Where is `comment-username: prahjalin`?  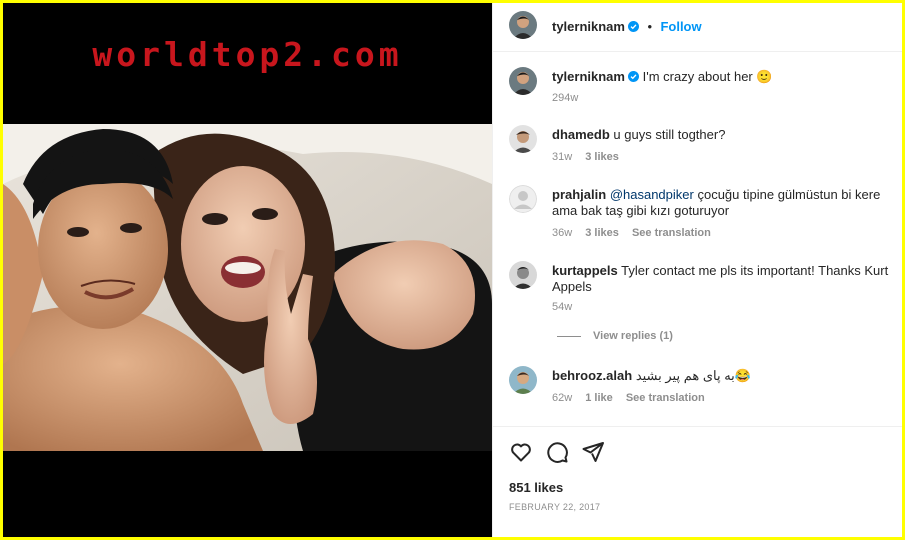
comment-username: prahjalin is located at coordinates (579, 194).